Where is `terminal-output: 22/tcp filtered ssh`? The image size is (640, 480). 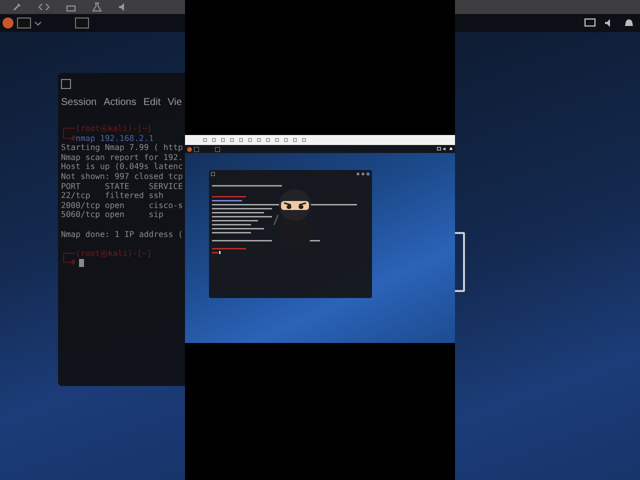
terminal-output: 22/tcp filtered ssh is located at coordinates (112, 195).